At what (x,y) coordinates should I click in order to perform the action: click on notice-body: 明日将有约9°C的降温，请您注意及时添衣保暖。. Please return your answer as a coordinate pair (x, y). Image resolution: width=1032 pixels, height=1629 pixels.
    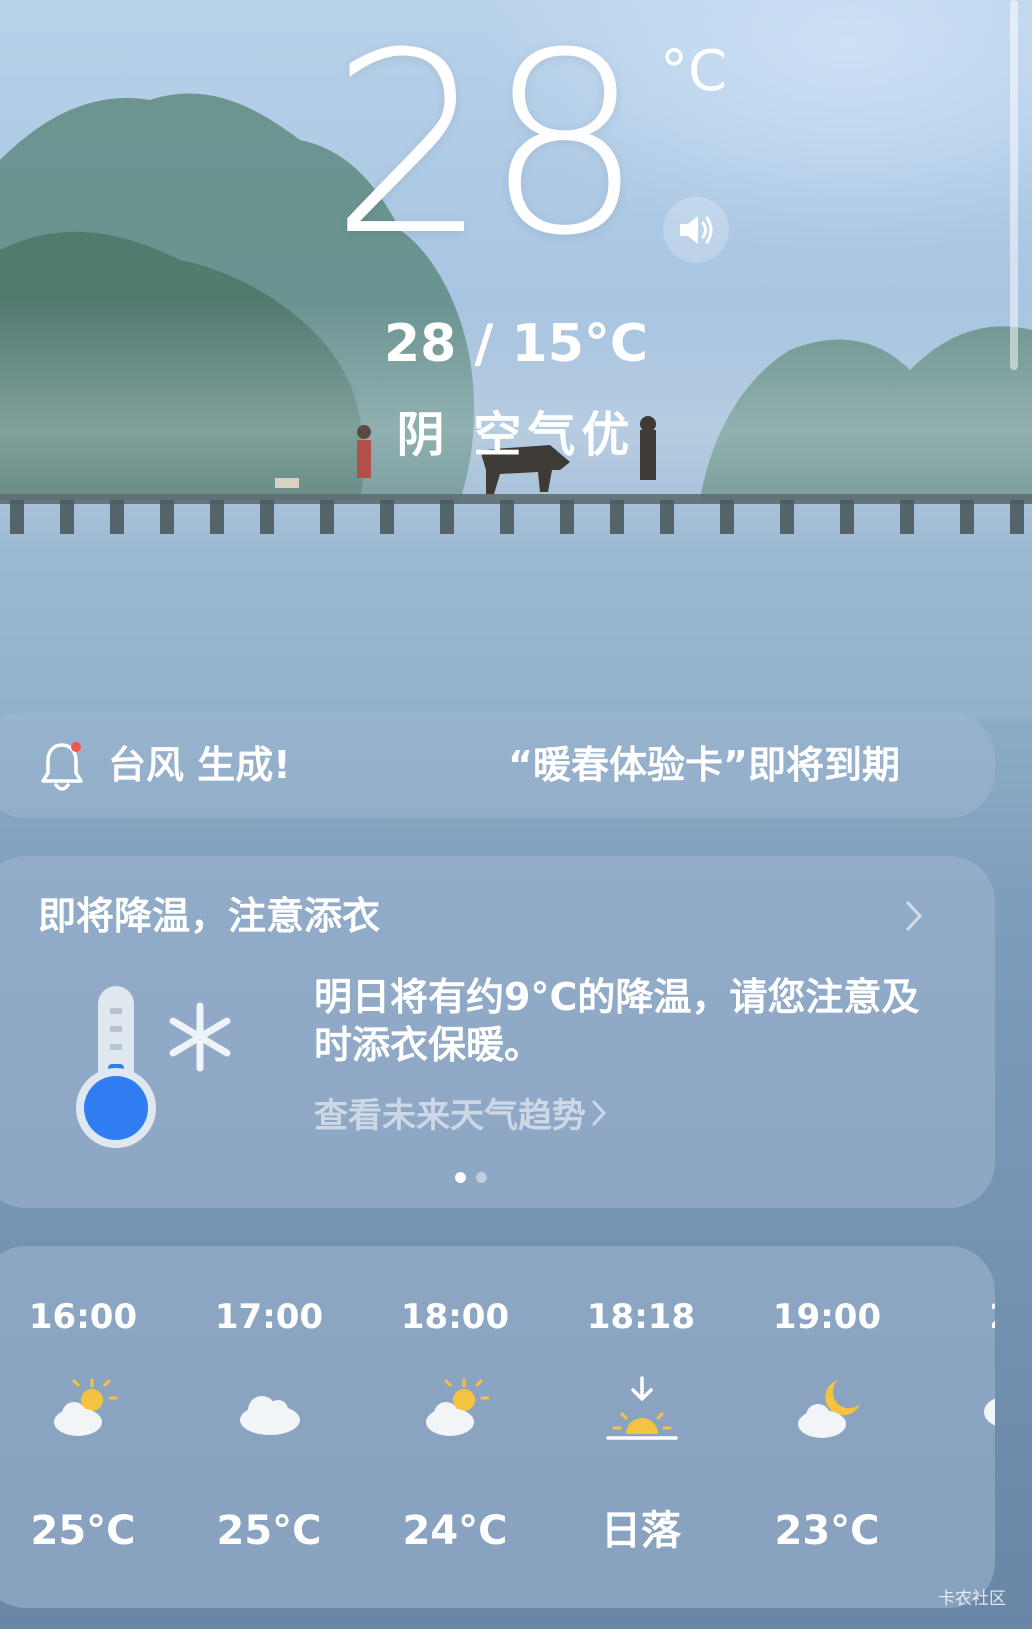
    Looking at the image, I should click on (617, 1021).